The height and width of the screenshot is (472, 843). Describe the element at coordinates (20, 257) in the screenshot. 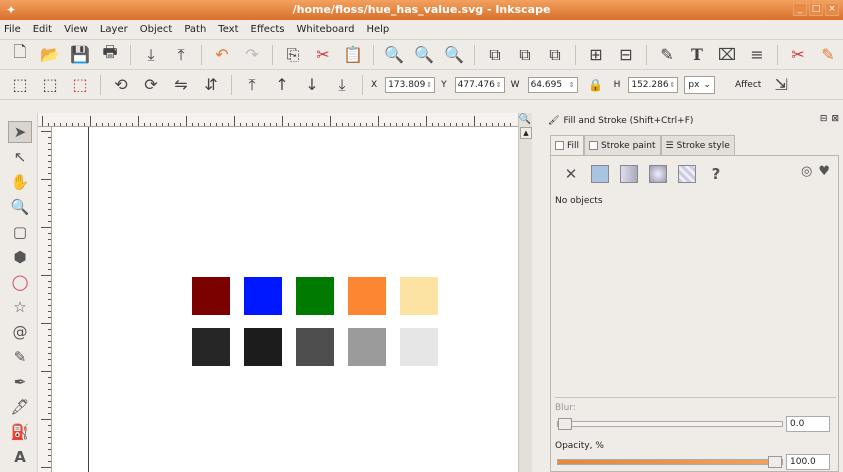

I see `box3d-tool-icon: ⬢` at that location.